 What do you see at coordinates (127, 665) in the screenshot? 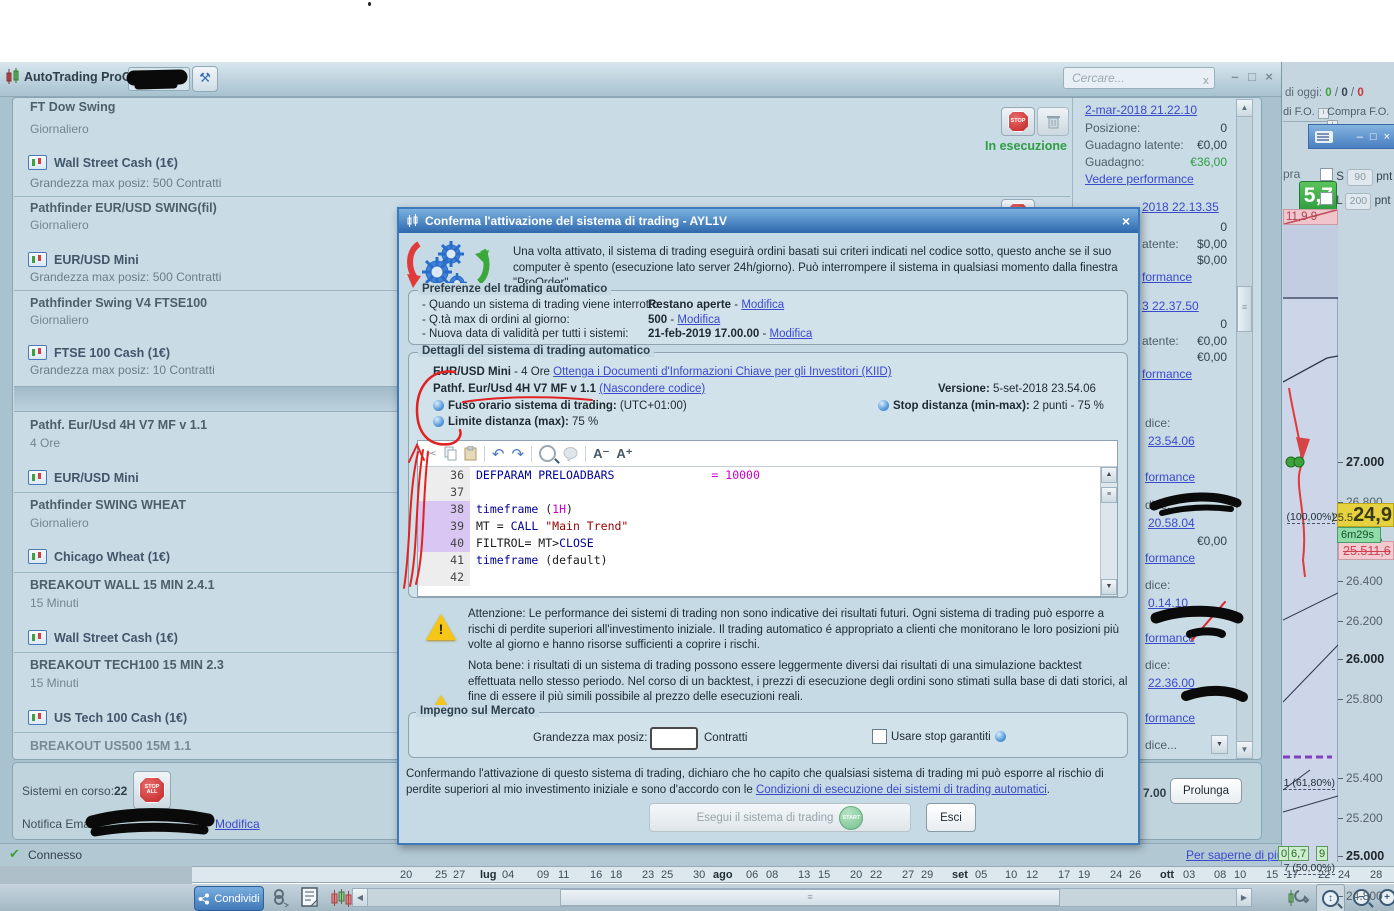
I see `system-name: BREAKOUT TECH100 15 MIN 2.3` at bounding box center [127, 665].